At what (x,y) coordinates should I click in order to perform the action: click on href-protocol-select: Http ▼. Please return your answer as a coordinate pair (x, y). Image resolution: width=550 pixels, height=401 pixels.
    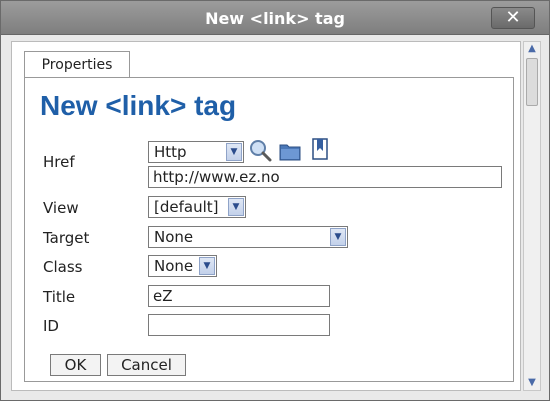
    Looking at the image, I should click on (196, 152).